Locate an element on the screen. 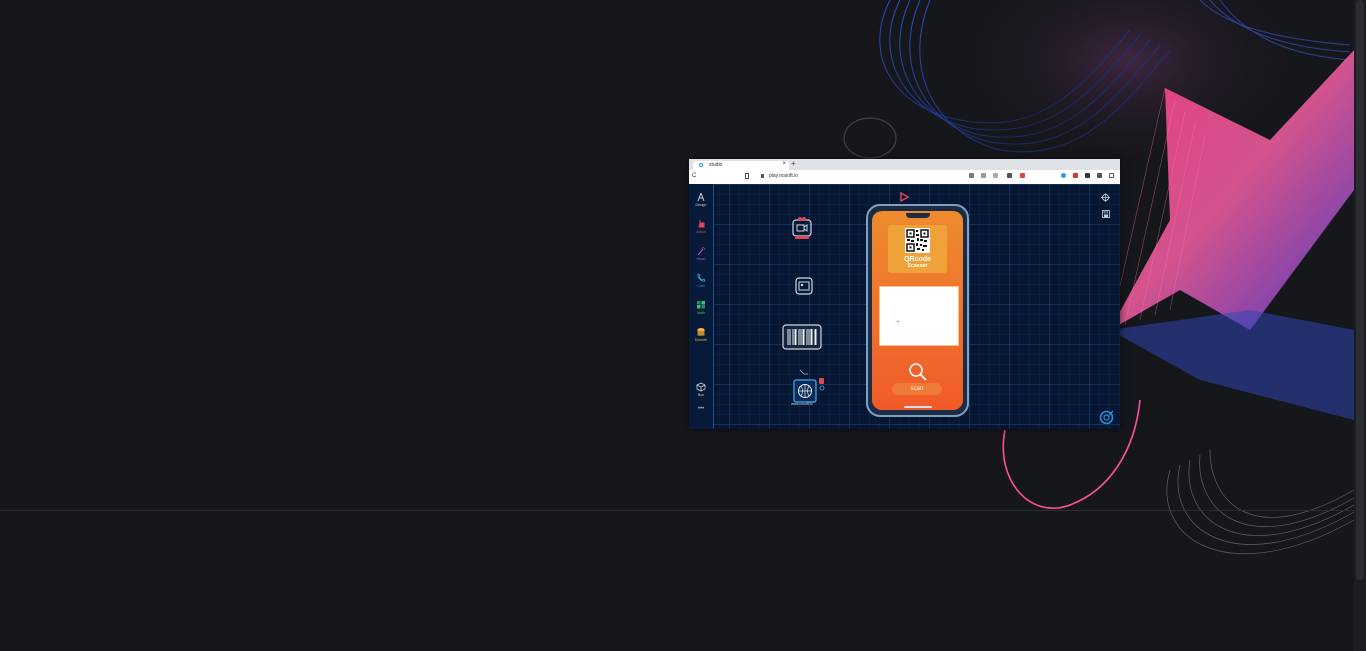 The image size is (1366, 651). more-options-icon: ••• is located at coordinates (701, 409).